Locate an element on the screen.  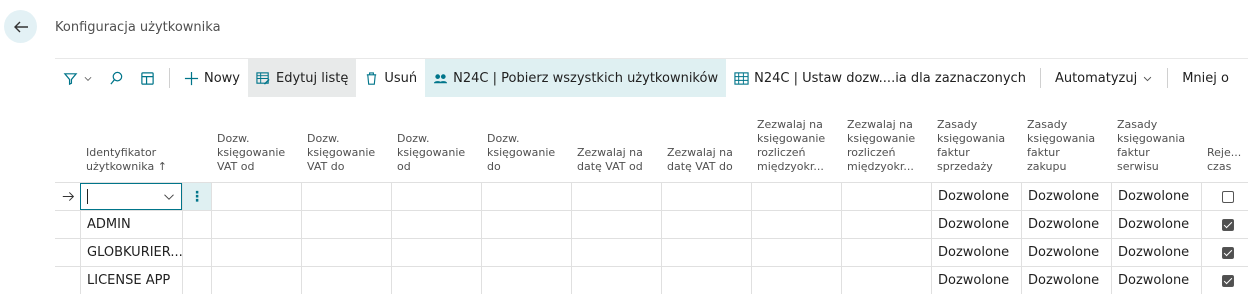
separator is located at coordinates (169, 78).